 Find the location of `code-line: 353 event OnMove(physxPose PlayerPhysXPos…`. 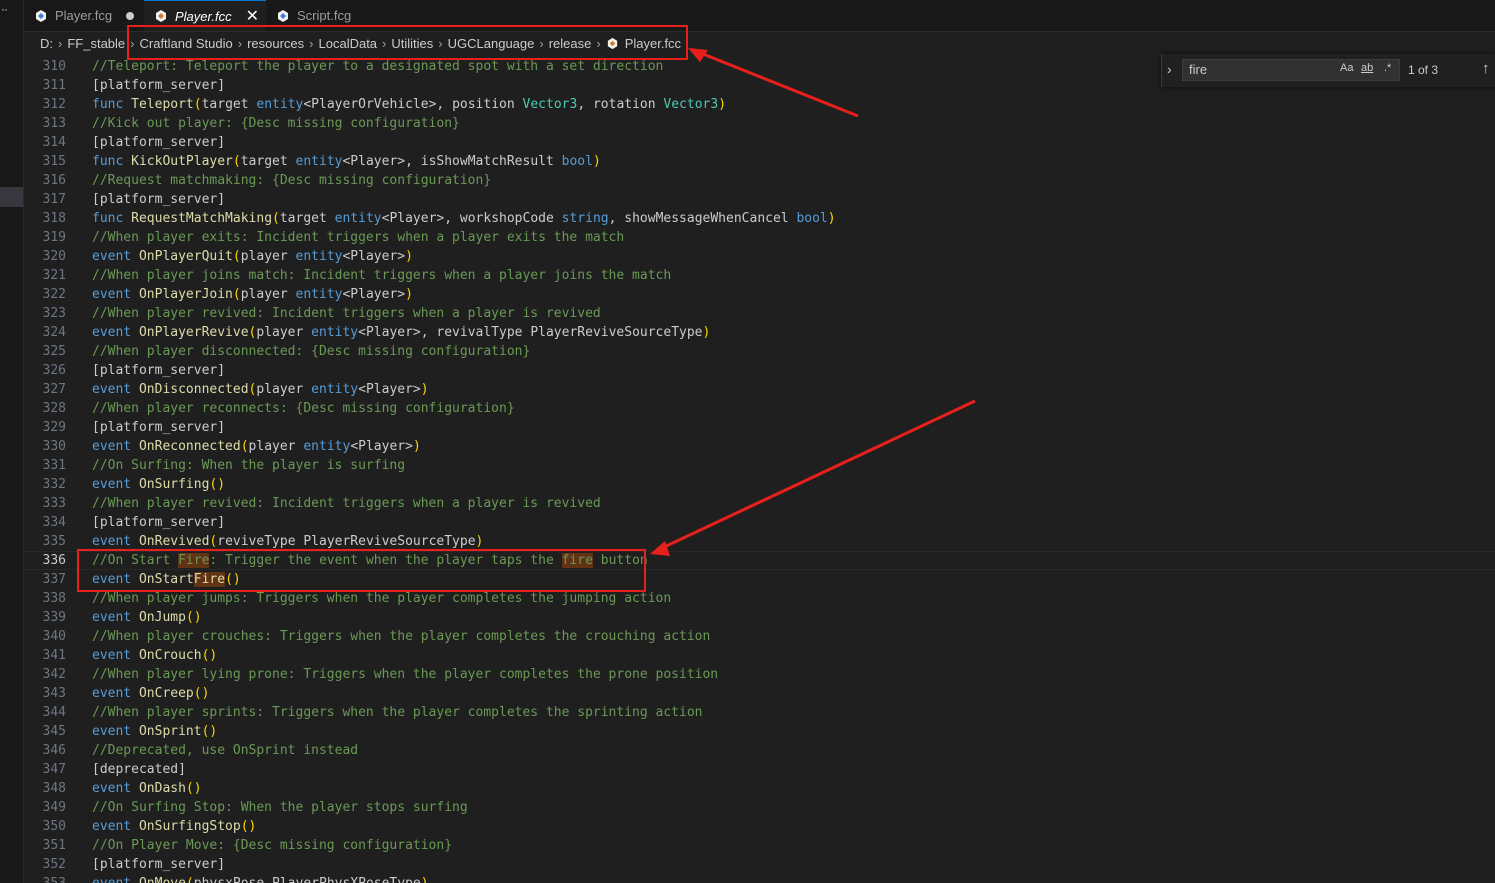

code-line: 353 event OnMove(physxPose PlayerPhysXPos… is located at coordinates (759, 878).